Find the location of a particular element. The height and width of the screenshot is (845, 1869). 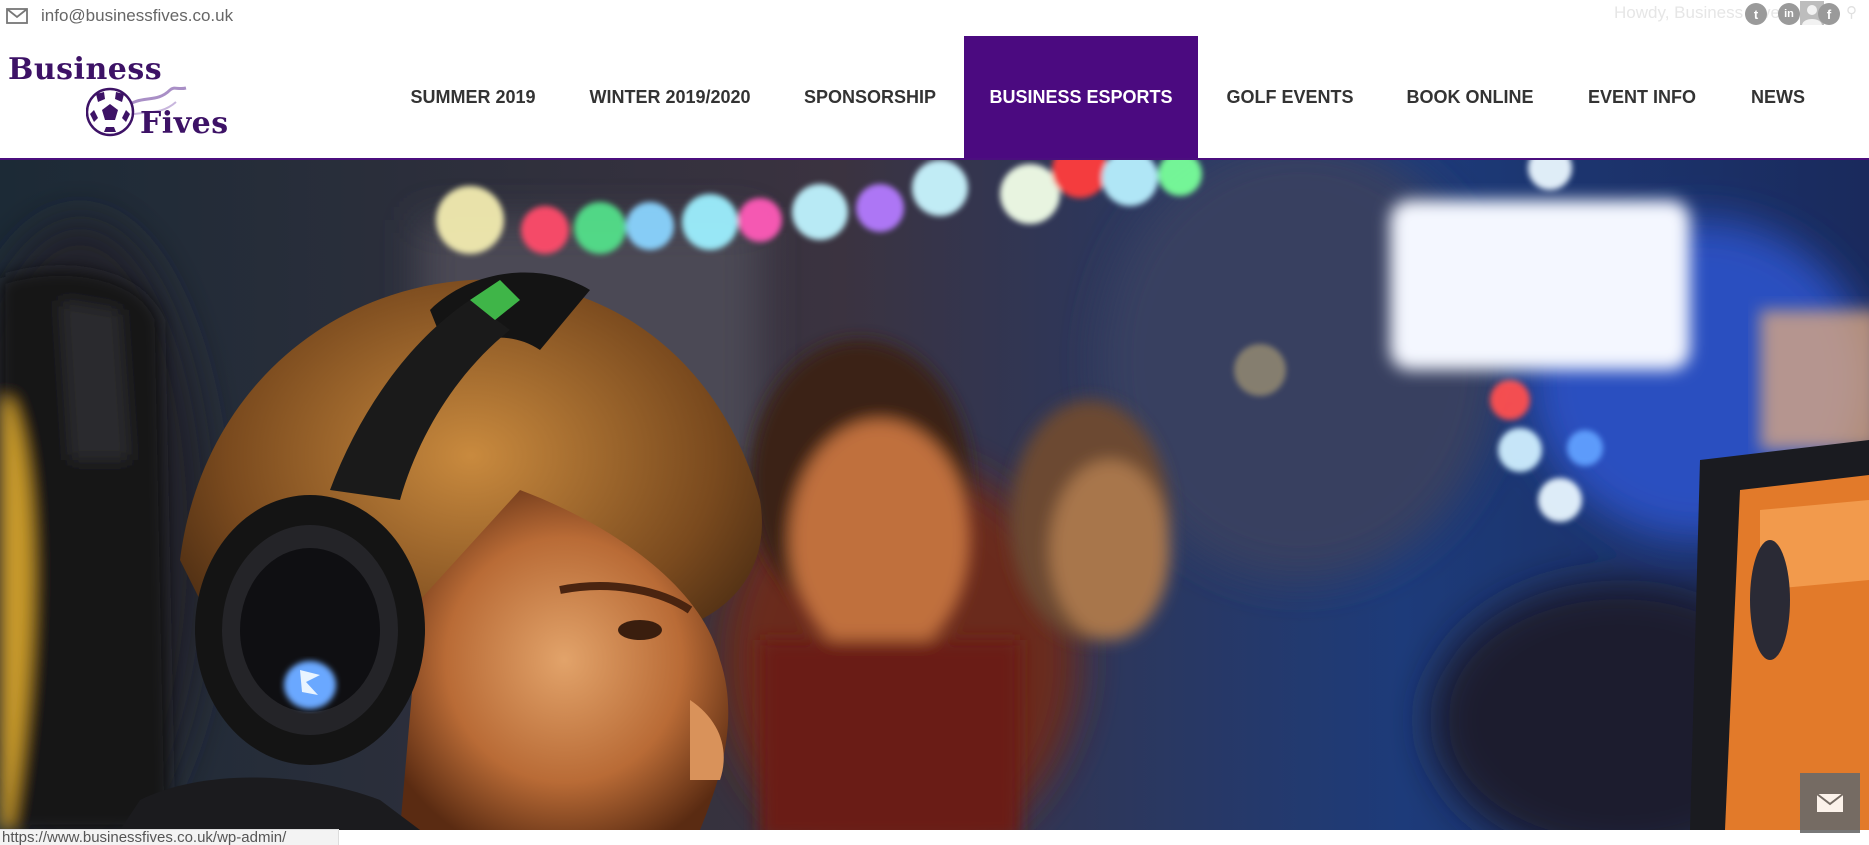

nav-winter-2019-2020: WINTER 2019/2020 is located at coordinates (670, 97).